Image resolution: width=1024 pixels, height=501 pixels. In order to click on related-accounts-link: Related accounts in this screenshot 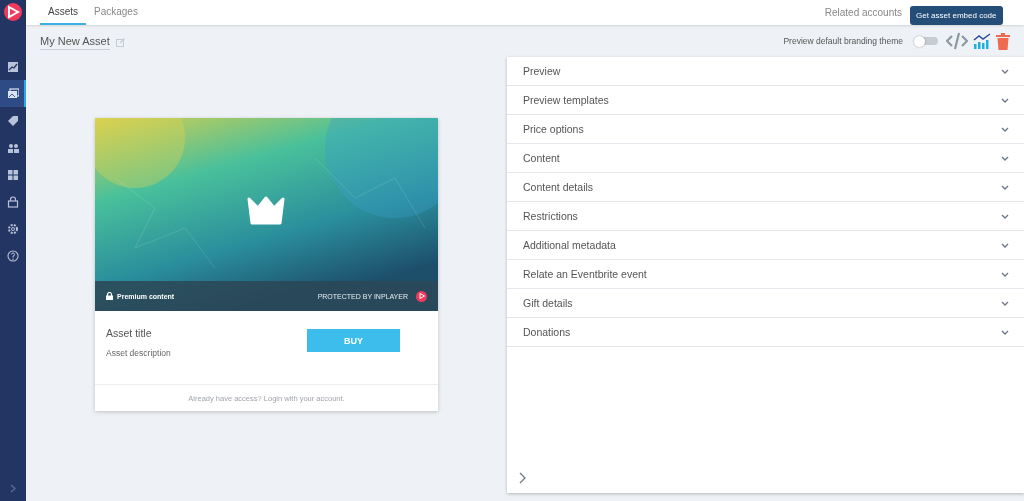, I will do `click(863, 12)`.